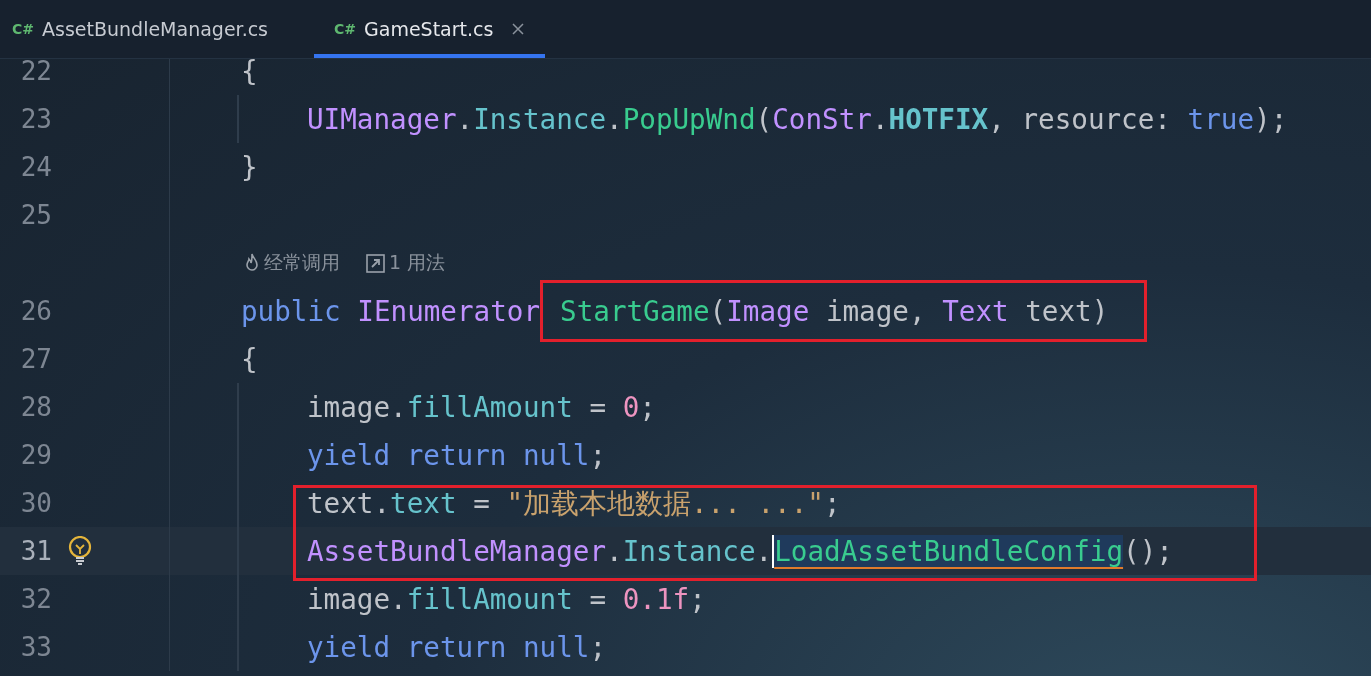  What do you see at coordinates (391, 311) in the screenshot?
I see `code-line: public IEnumerator` at bounding box center [391, 311].